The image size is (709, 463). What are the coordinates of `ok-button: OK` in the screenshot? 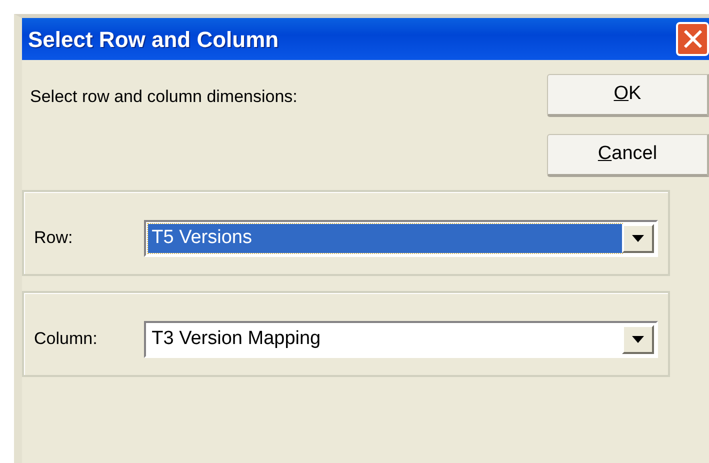 It's located at (628, 95).